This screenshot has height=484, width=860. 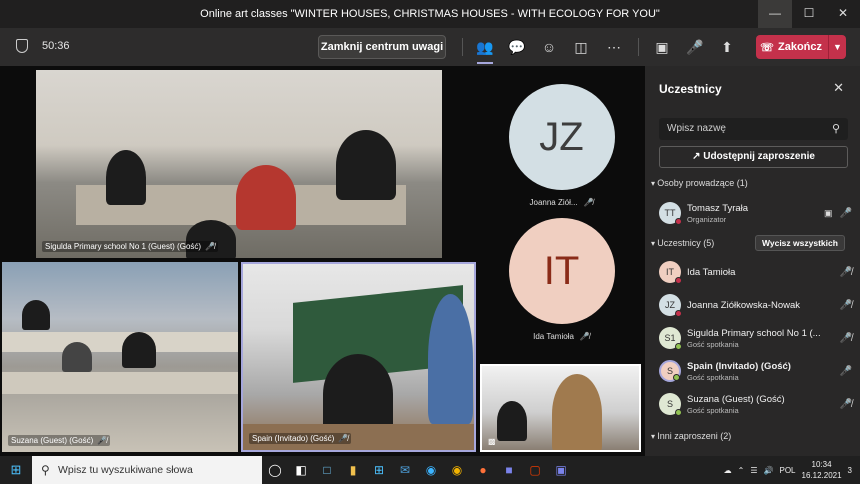 What do you see at coordinates (16, 470) in the screenshot?
I see `windows-start-icon: ⊞` at bounding box center [16, 470].